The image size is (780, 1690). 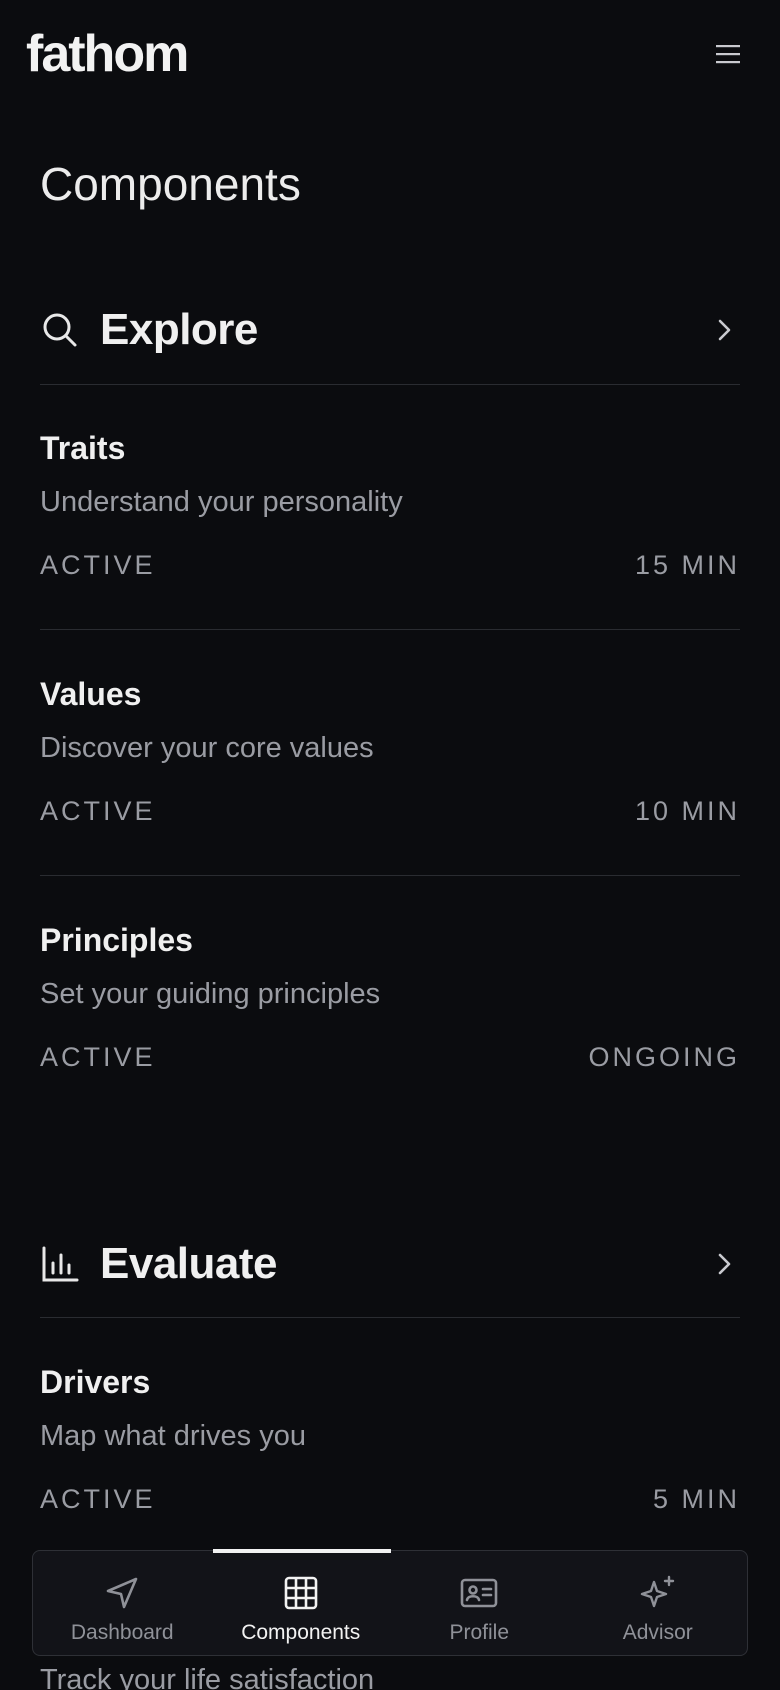 What do you see at coordinates (91, 694) in the screenshot?
I see `item-title: Values` at bounding box center [91, 694].